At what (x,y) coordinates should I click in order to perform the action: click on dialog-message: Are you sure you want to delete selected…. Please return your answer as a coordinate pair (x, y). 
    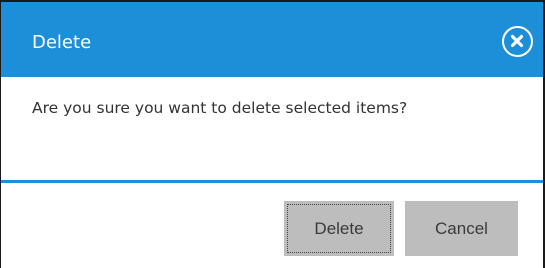
    Looking at the image, I should click on (220, 108).